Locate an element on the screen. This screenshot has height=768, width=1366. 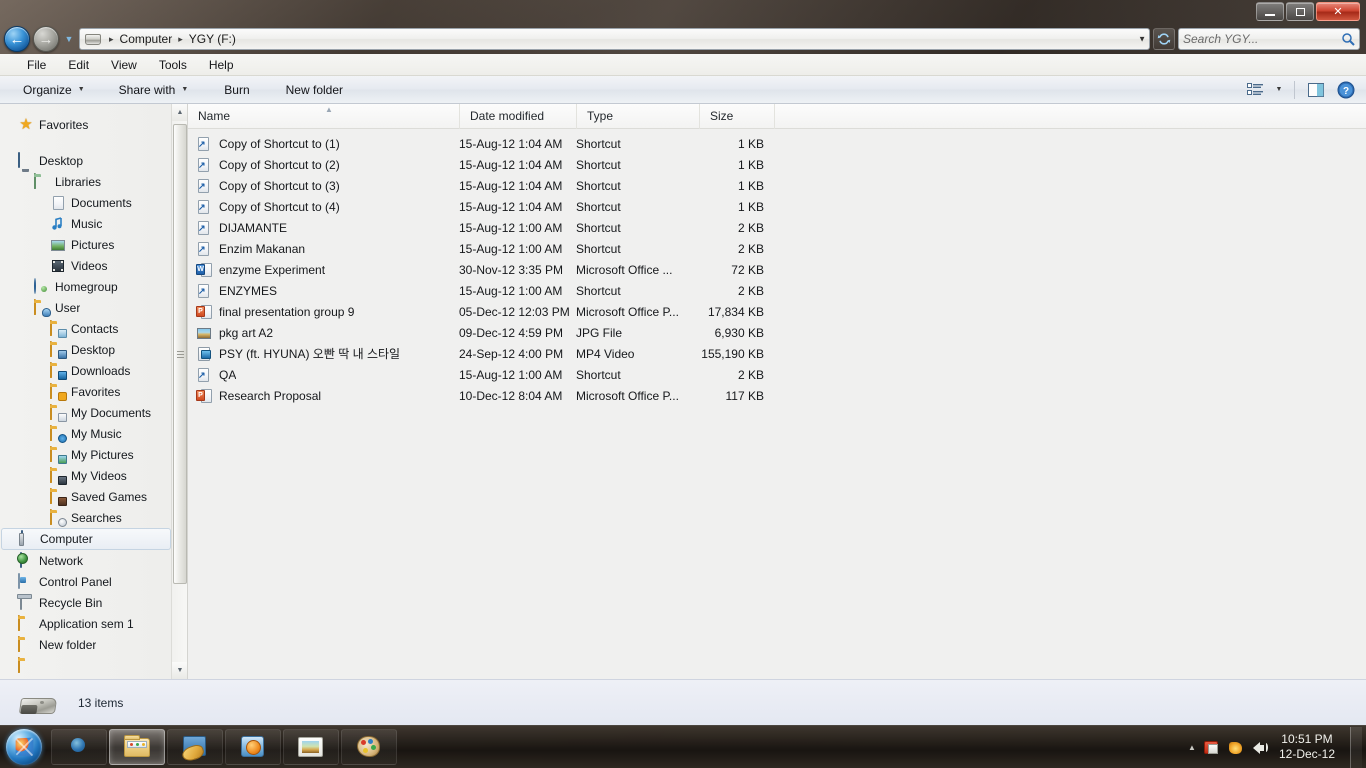
sidebar-item-application-sem-1: Application sem 1 is located at coordinates (86, 623).